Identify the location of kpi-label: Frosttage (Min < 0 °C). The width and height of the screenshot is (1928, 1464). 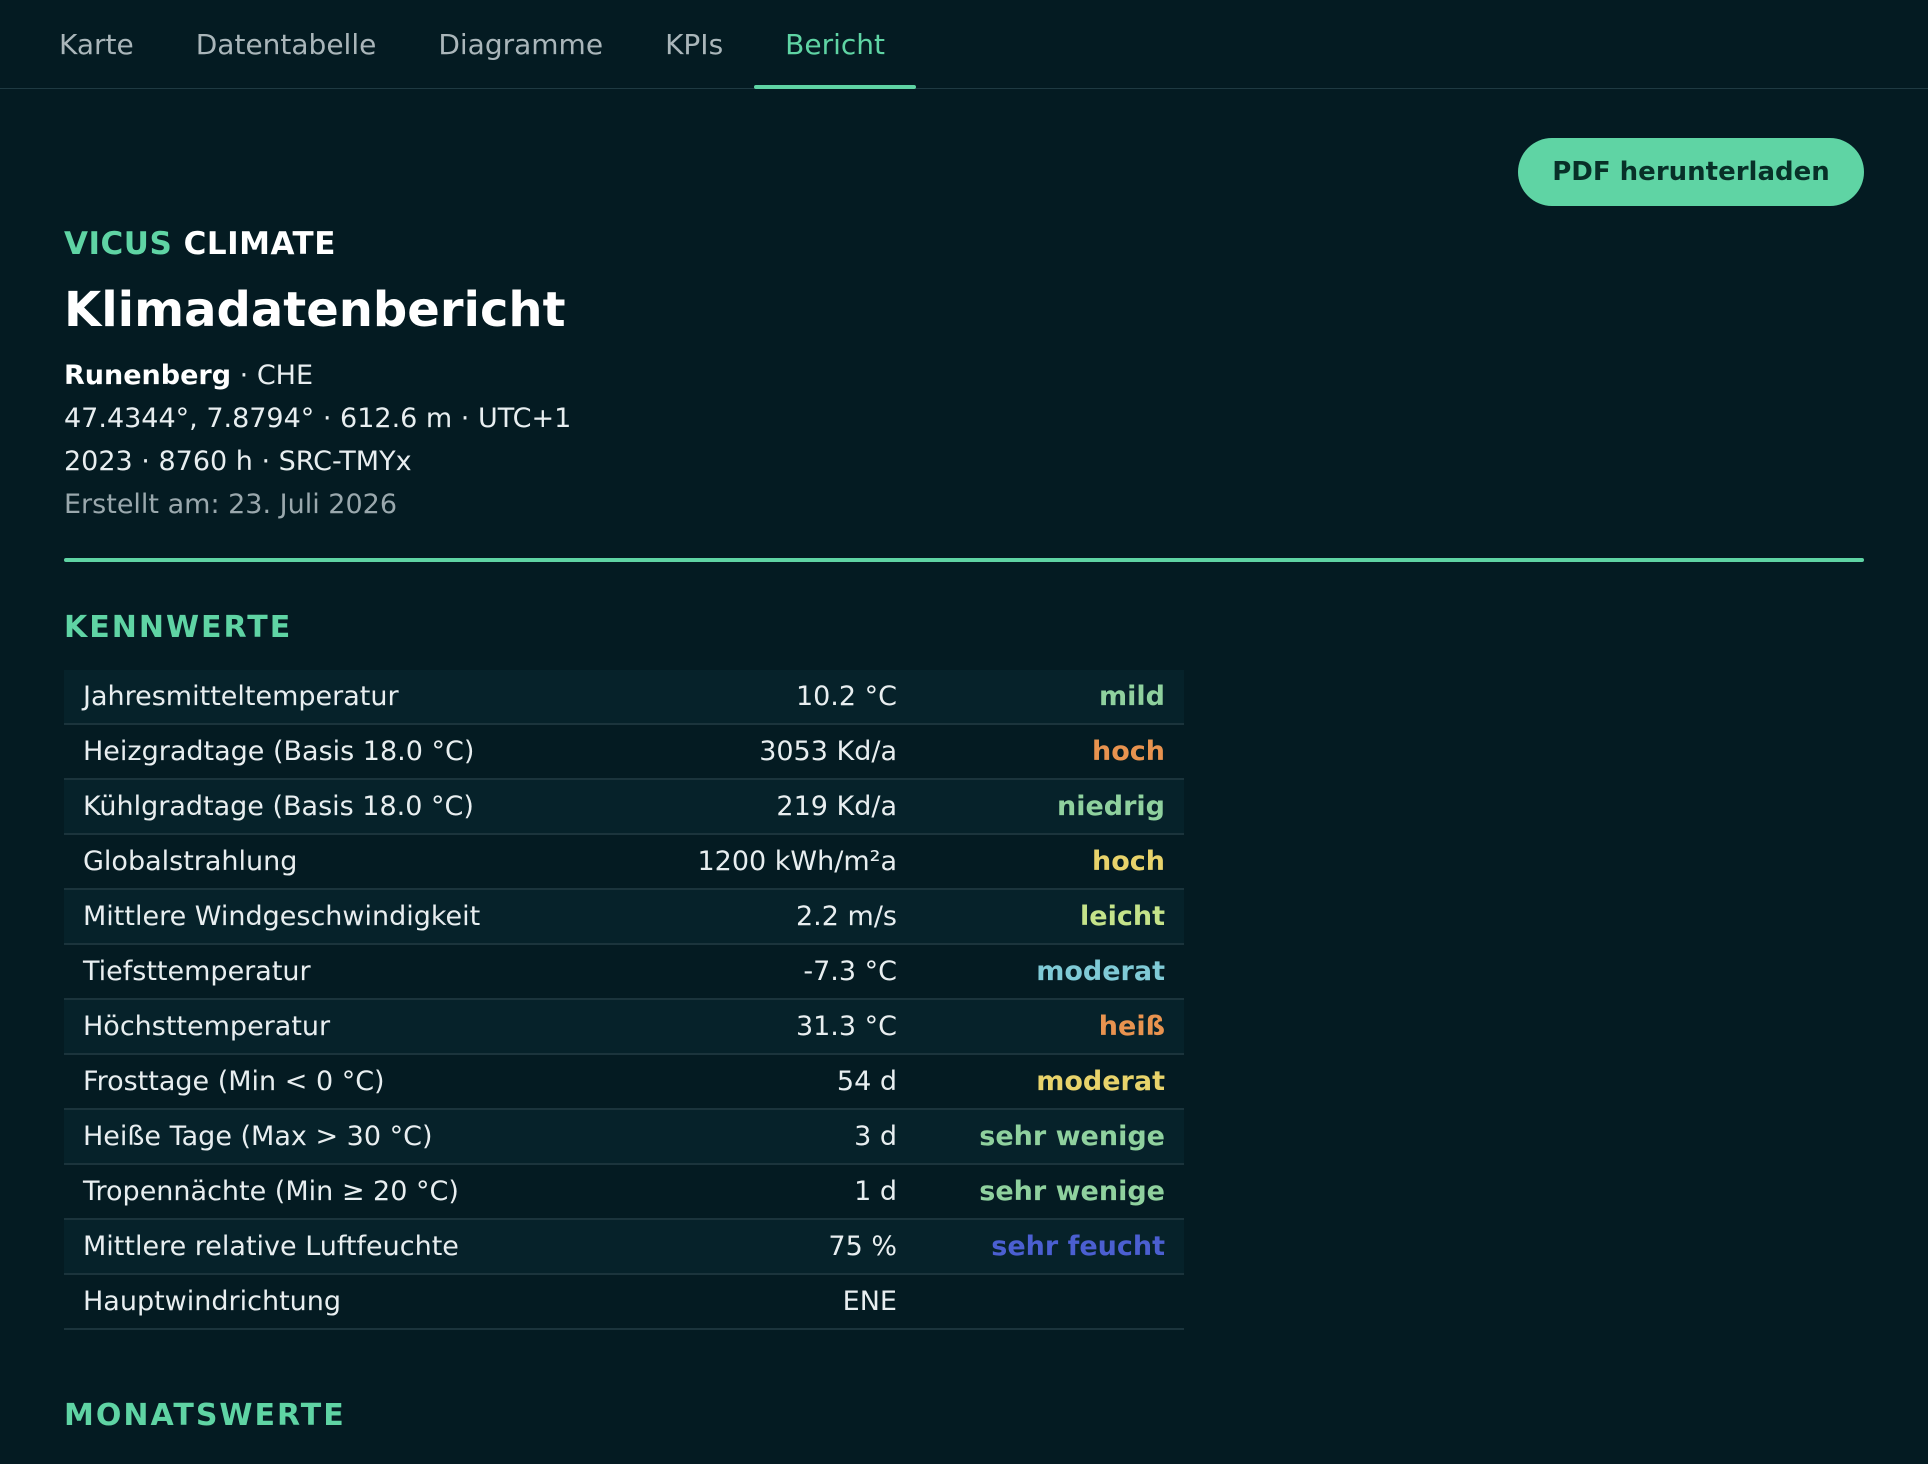
(234, 1081).